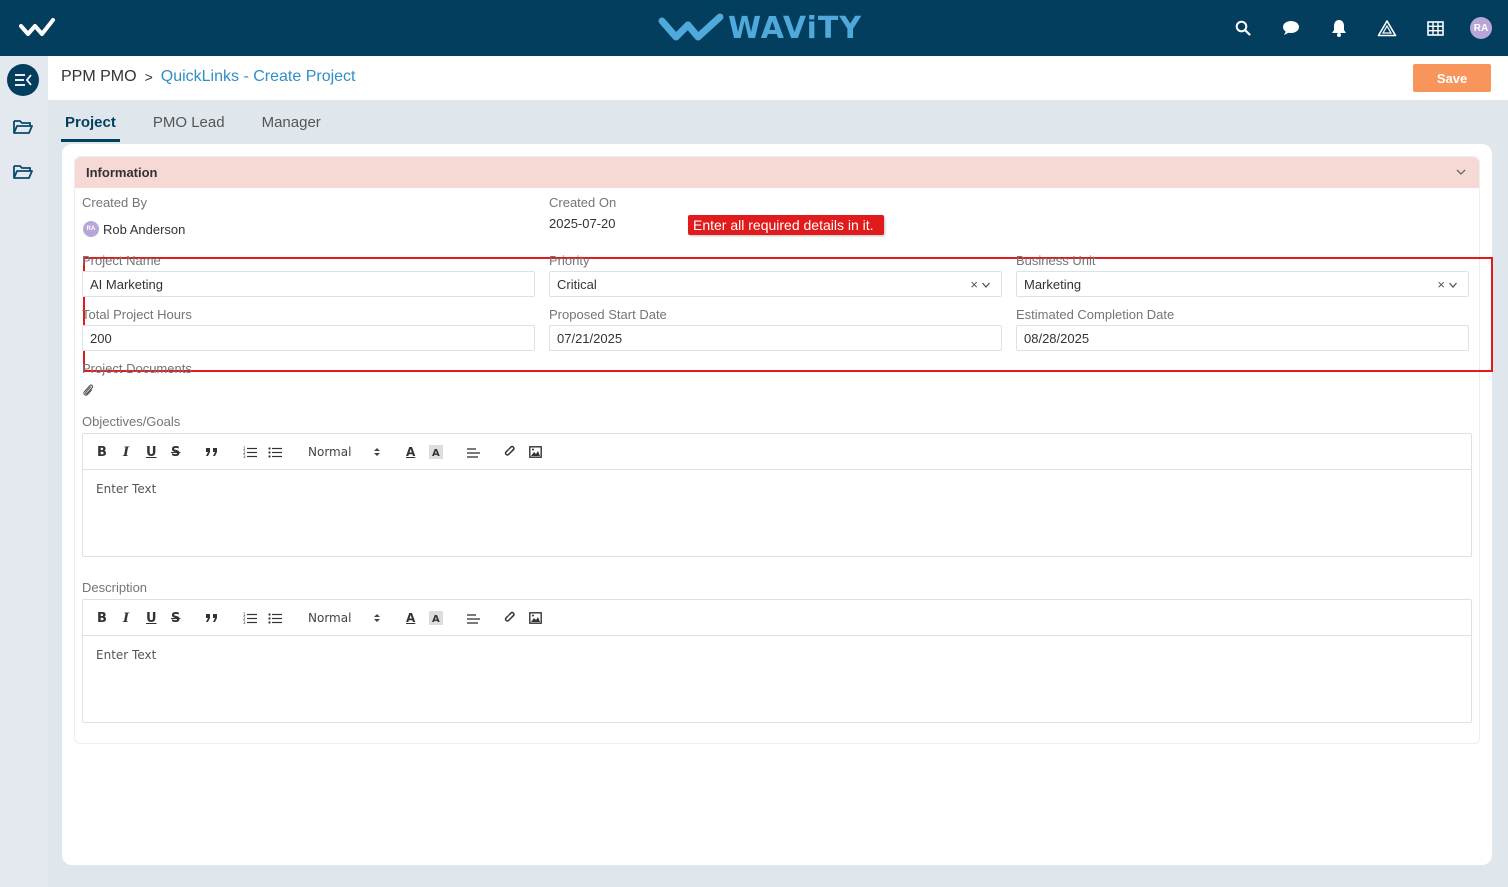 This screenshot has width=1508, height=887. Describe the element at coordinates (23, 80) in the screenshot. I see `menu-collapse-icon` at that location.